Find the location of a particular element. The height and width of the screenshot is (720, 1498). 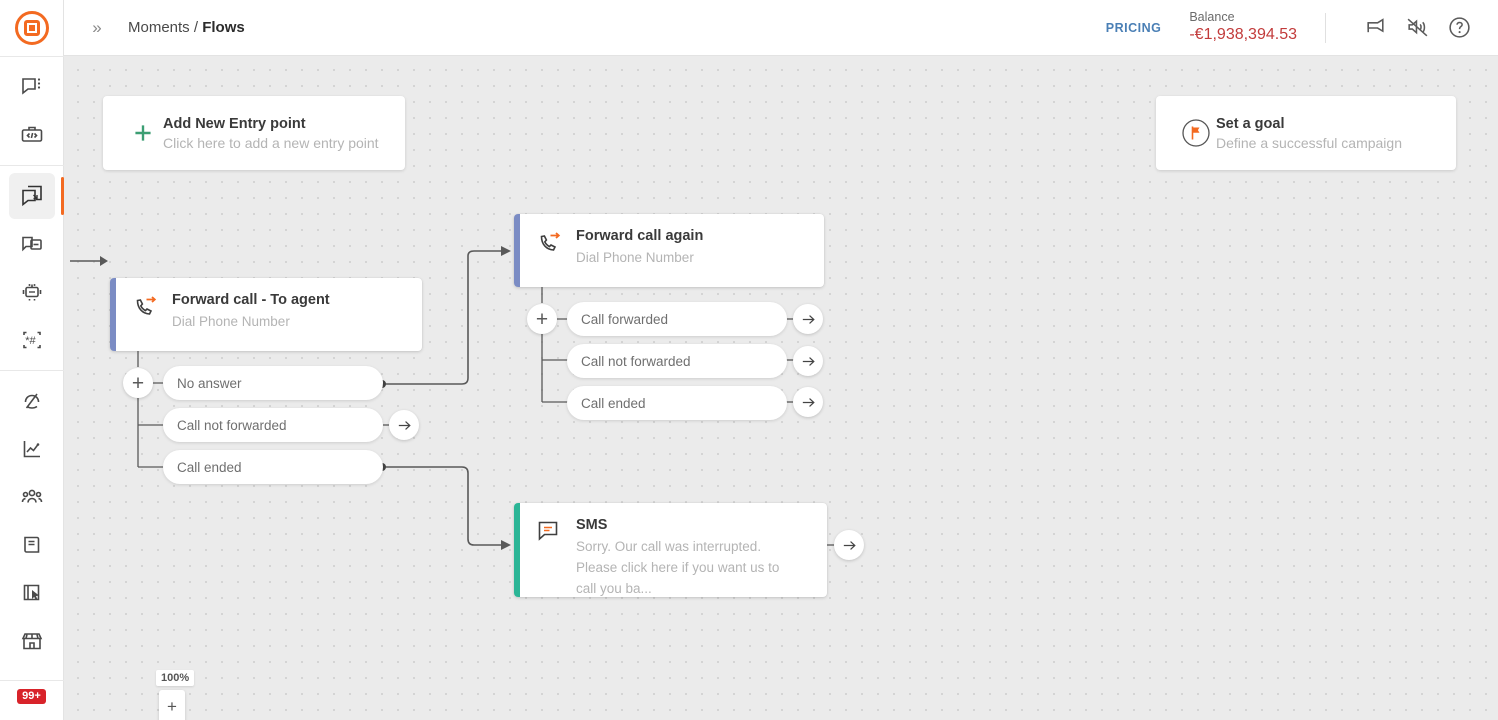

sidebar-item-answers-bot is located at coordinates (32, 292).